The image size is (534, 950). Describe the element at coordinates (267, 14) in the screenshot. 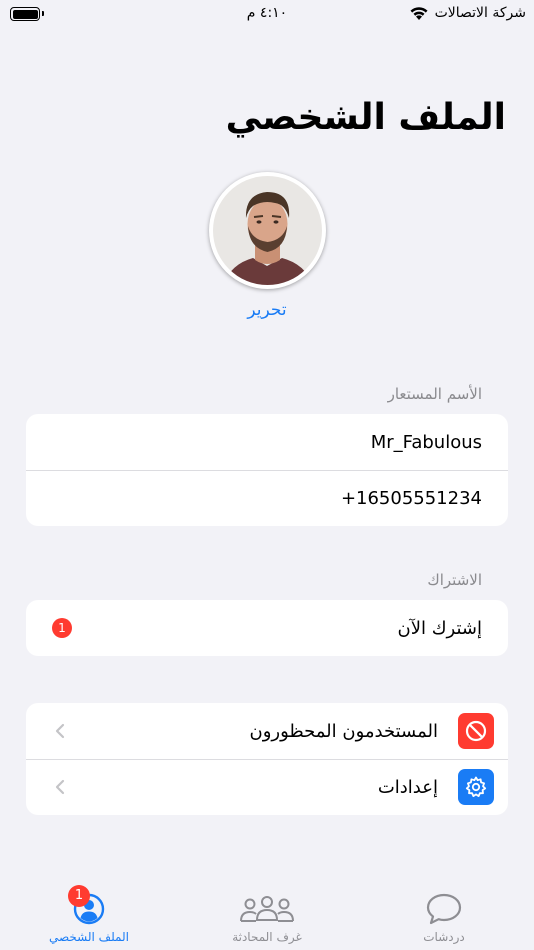

I see `status-bar: ٤:١٠ م شركة الاتصالات` at that location.